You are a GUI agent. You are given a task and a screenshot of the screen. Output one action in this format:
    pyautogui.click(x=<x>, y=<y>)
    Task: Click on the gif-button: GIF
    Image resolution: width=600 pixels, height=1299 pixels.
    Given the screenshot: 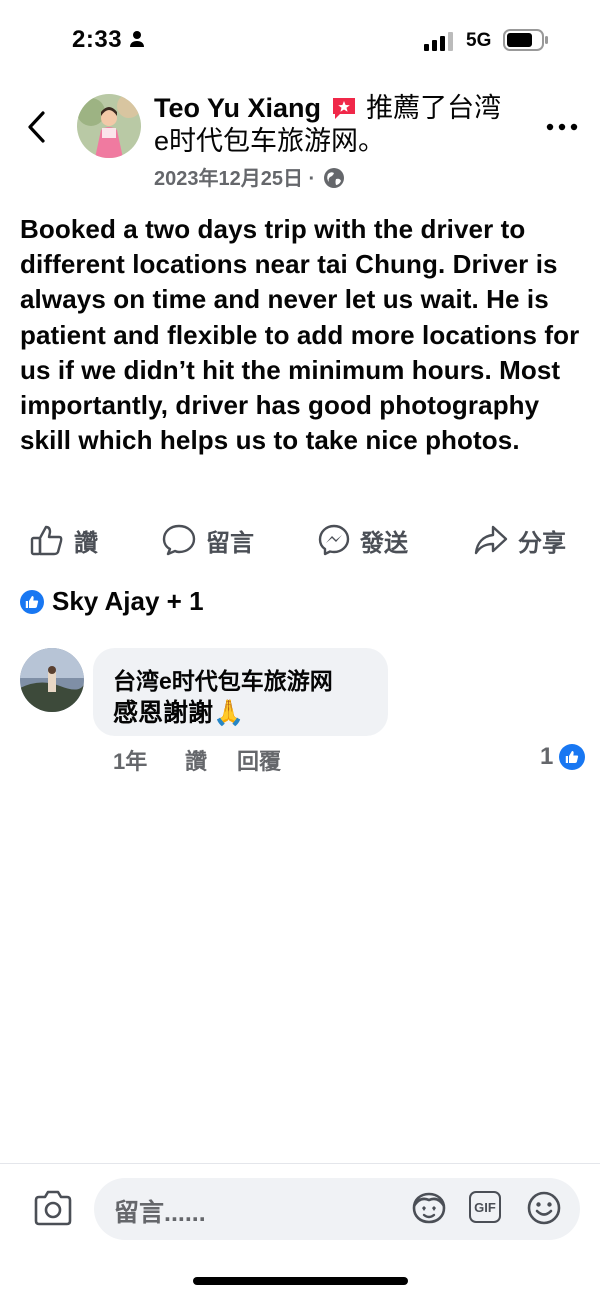 What is the action you would take?
    pyautogui.click(x=485, y=1207)
    